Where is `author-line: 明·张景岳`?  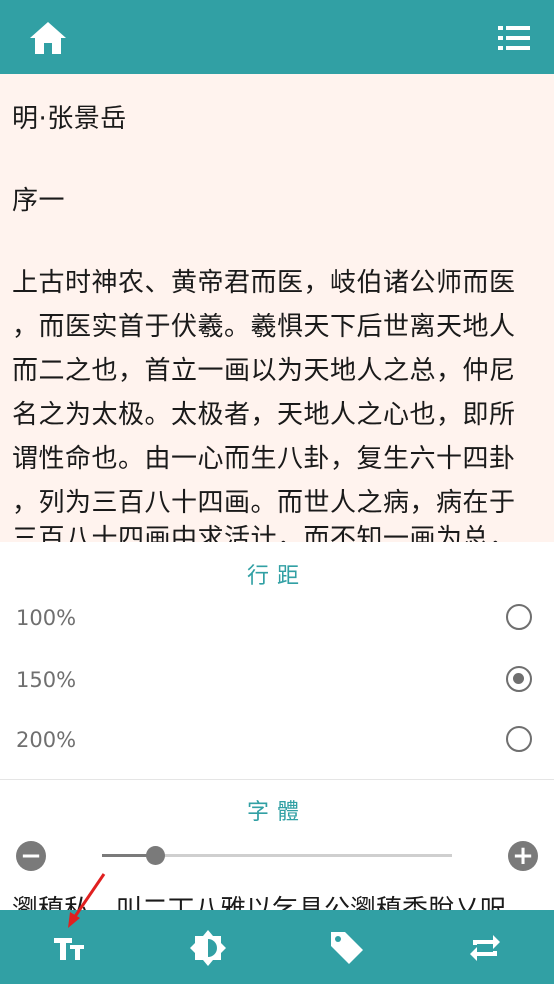 author-line: 明·张景岳 is located at coordinates (69, 119).